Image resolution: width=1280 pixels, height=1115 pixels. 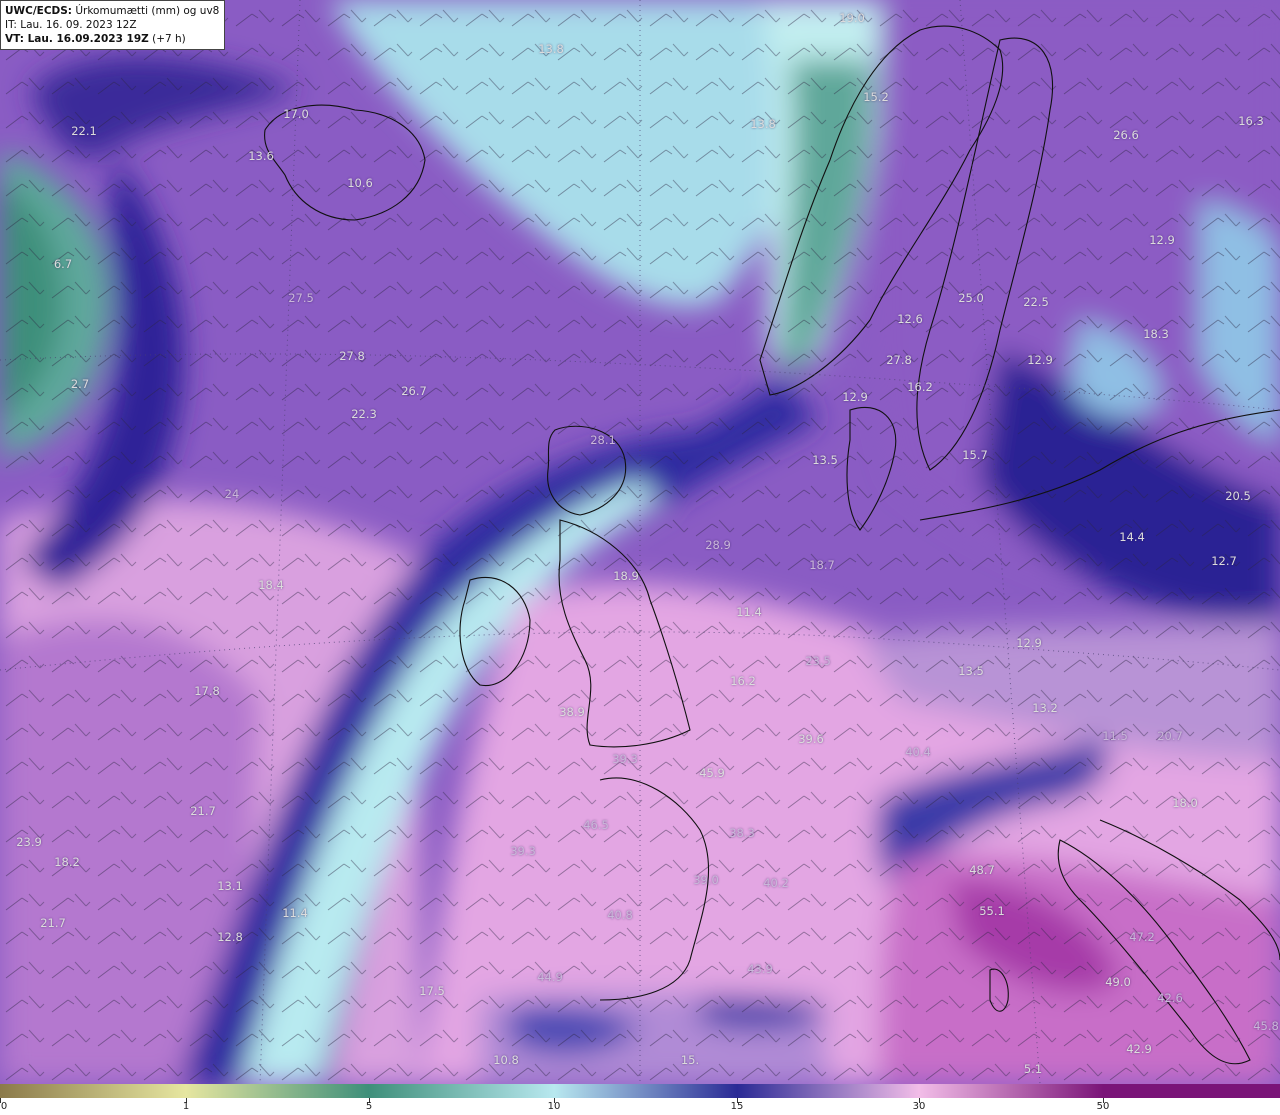 What do you see at coordinates (230, 886) in the screenshot?
I see `value-label: 13.1` at bounding box center [230, 886].